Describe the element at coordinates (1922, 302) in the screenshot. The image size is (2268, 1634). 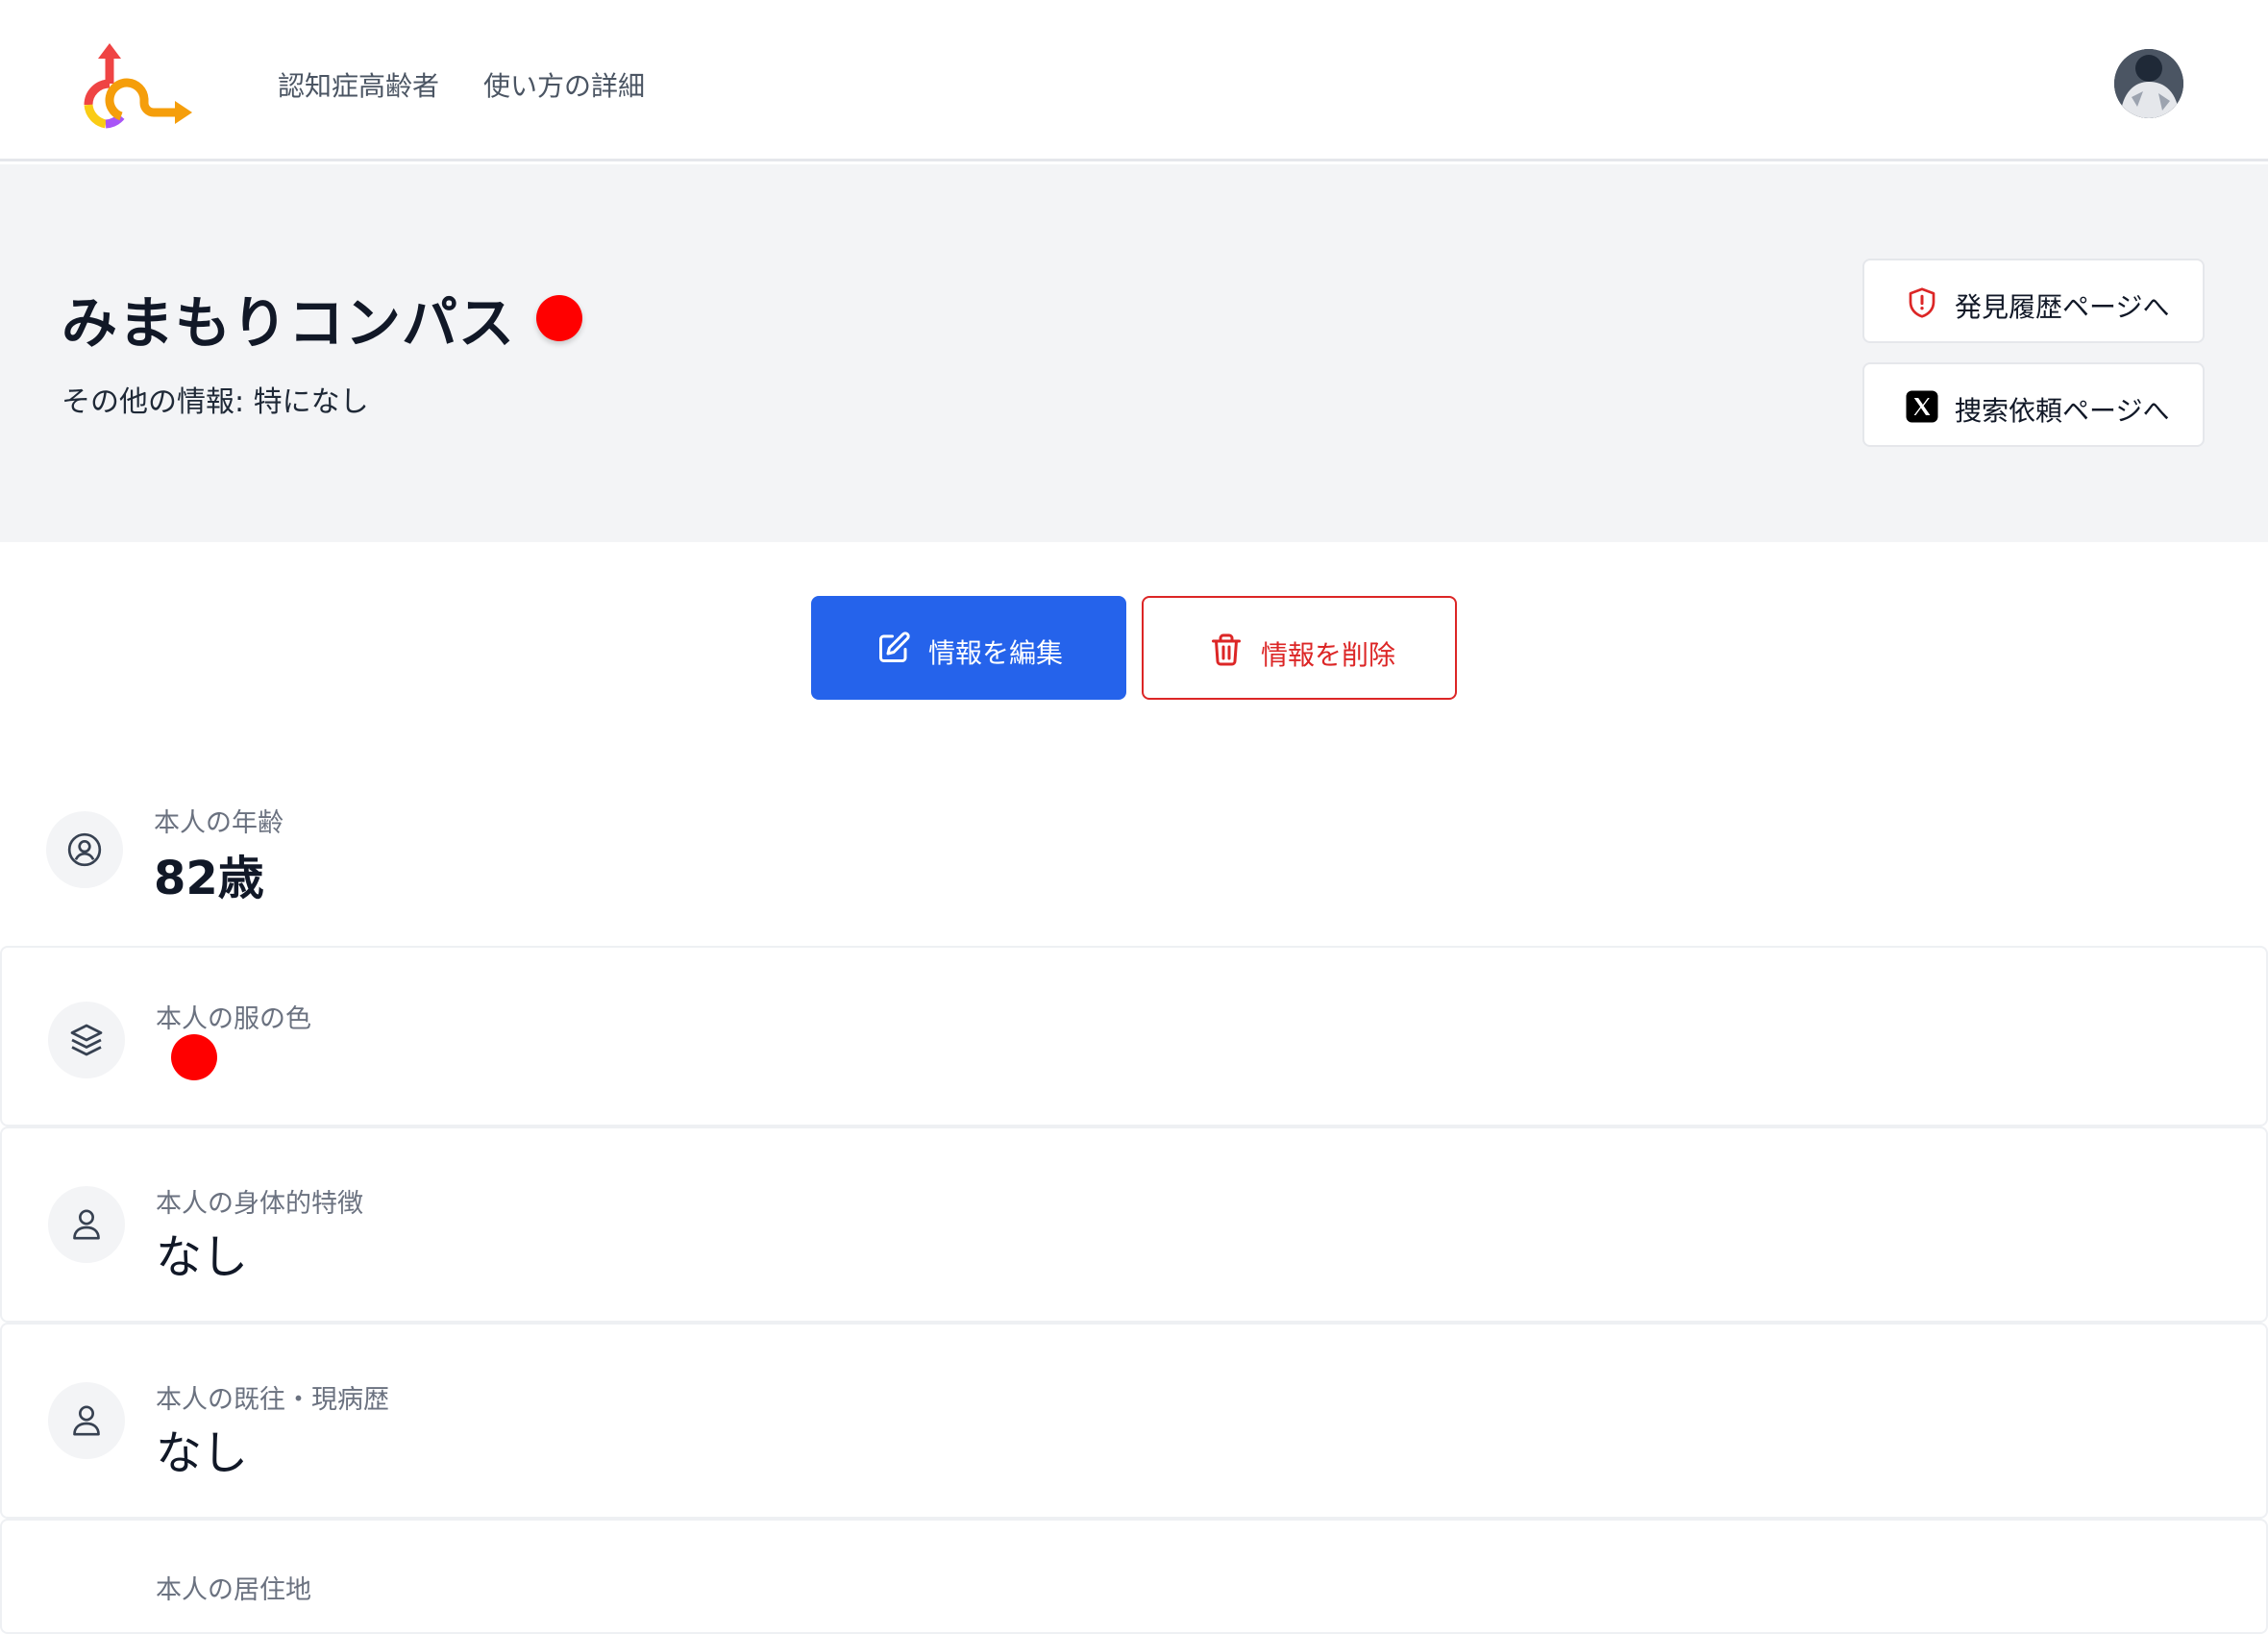
I see `shield-alert-icon` at that location.